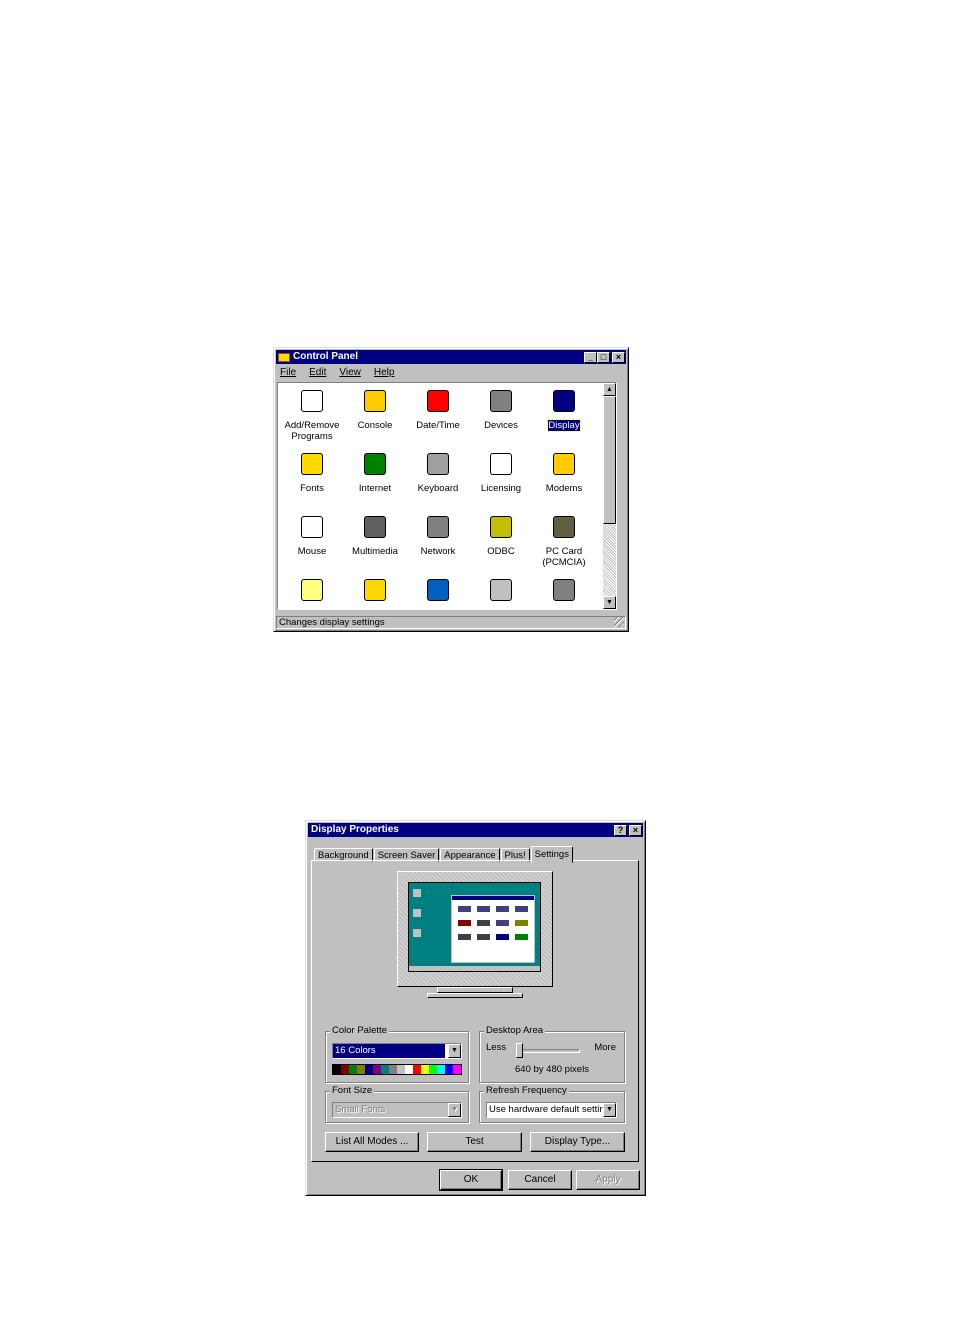 Image resolution: width=954 pixels, height=1336 pixels. I want to click on color-palette-label: Color Palette, so click(359, 1031).